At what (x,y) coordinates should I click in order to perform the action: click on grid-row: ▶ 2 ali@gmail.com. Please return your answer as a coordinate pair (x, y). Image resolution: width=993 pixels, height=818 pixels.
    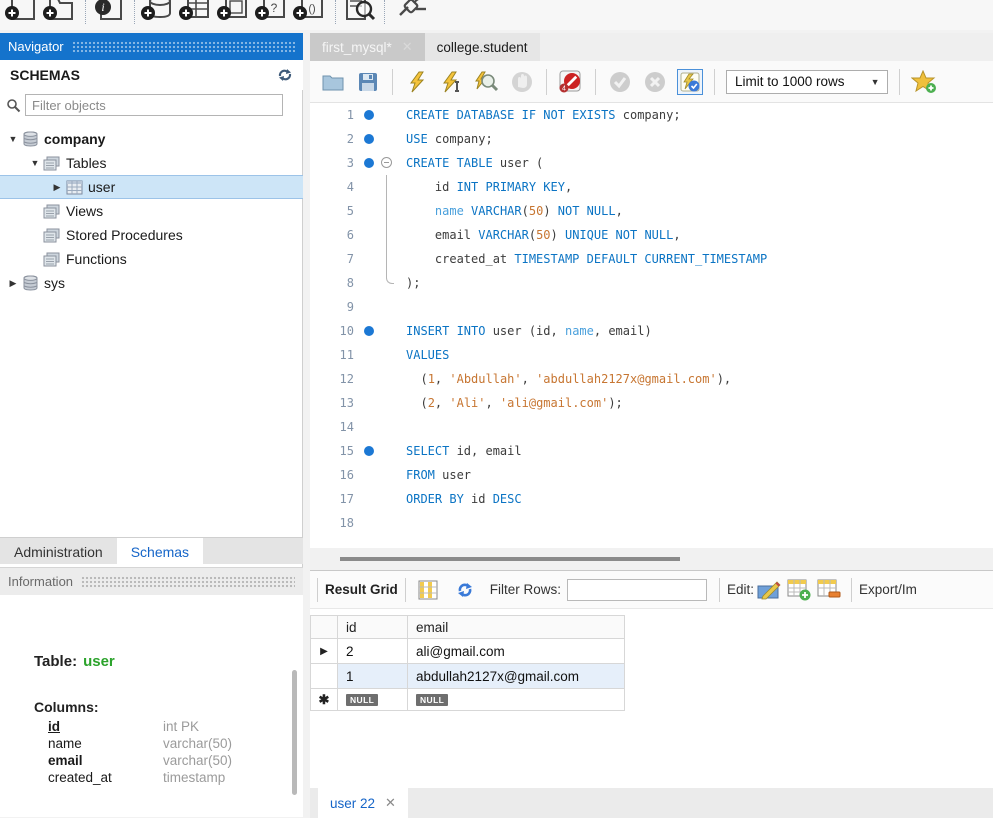
    Looking at the image, I should click on (467, 651).